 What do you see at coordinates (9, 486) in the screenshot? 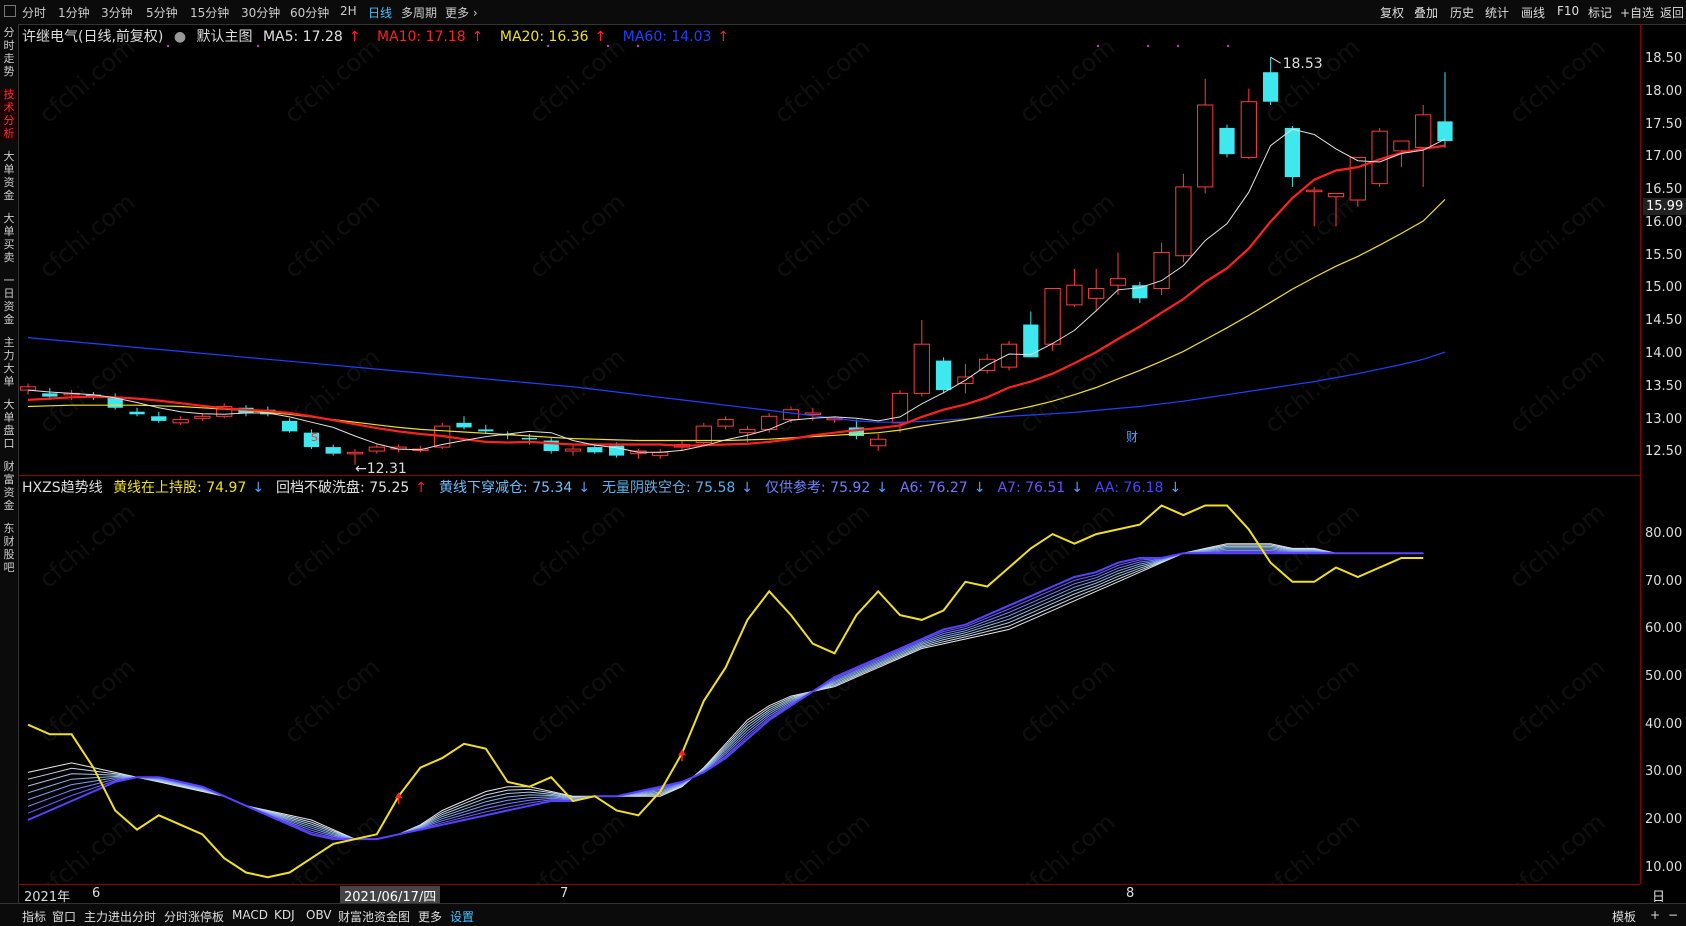
I see `tab-wealth-funds: 财富资金` at bounding box center [9, 486].